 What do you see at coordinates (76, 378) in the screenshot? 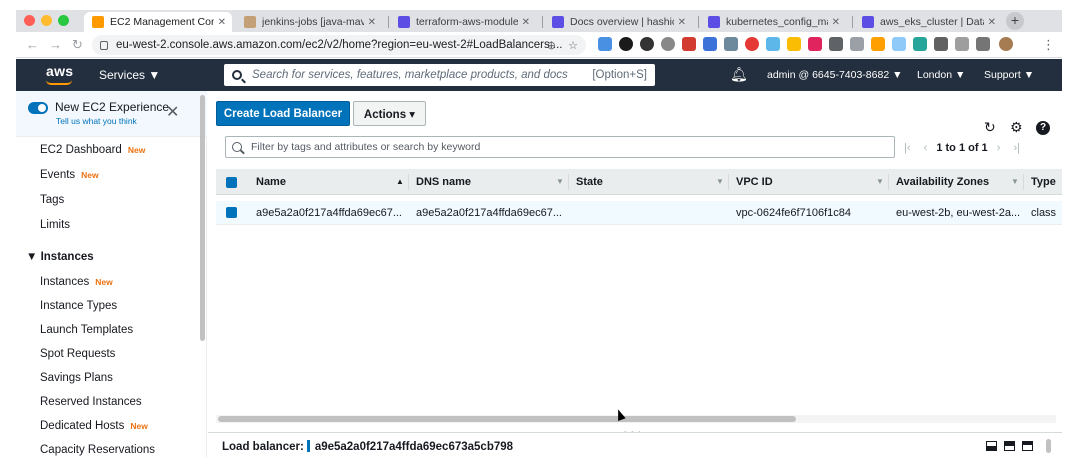
I see `sidebar-item-savings-plans: Savings Plans` at bounding box center [76, 378].